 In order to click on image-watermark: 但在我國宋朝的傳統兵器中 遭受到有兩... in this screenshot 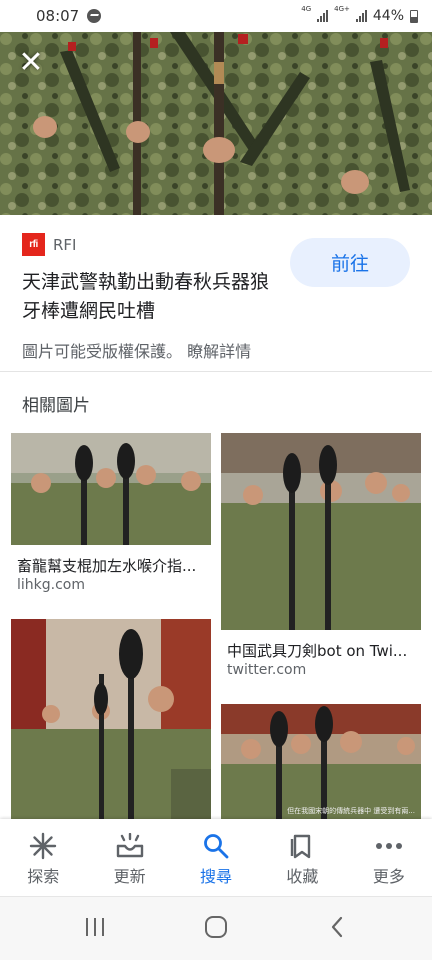, I will do `click(351, 811)`.